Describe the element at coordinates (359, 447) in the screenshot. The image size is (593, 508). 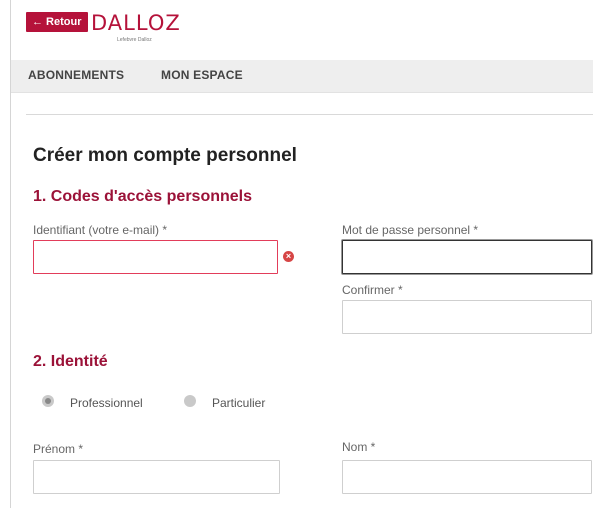
I see `nom-label: Nom *` at that location.